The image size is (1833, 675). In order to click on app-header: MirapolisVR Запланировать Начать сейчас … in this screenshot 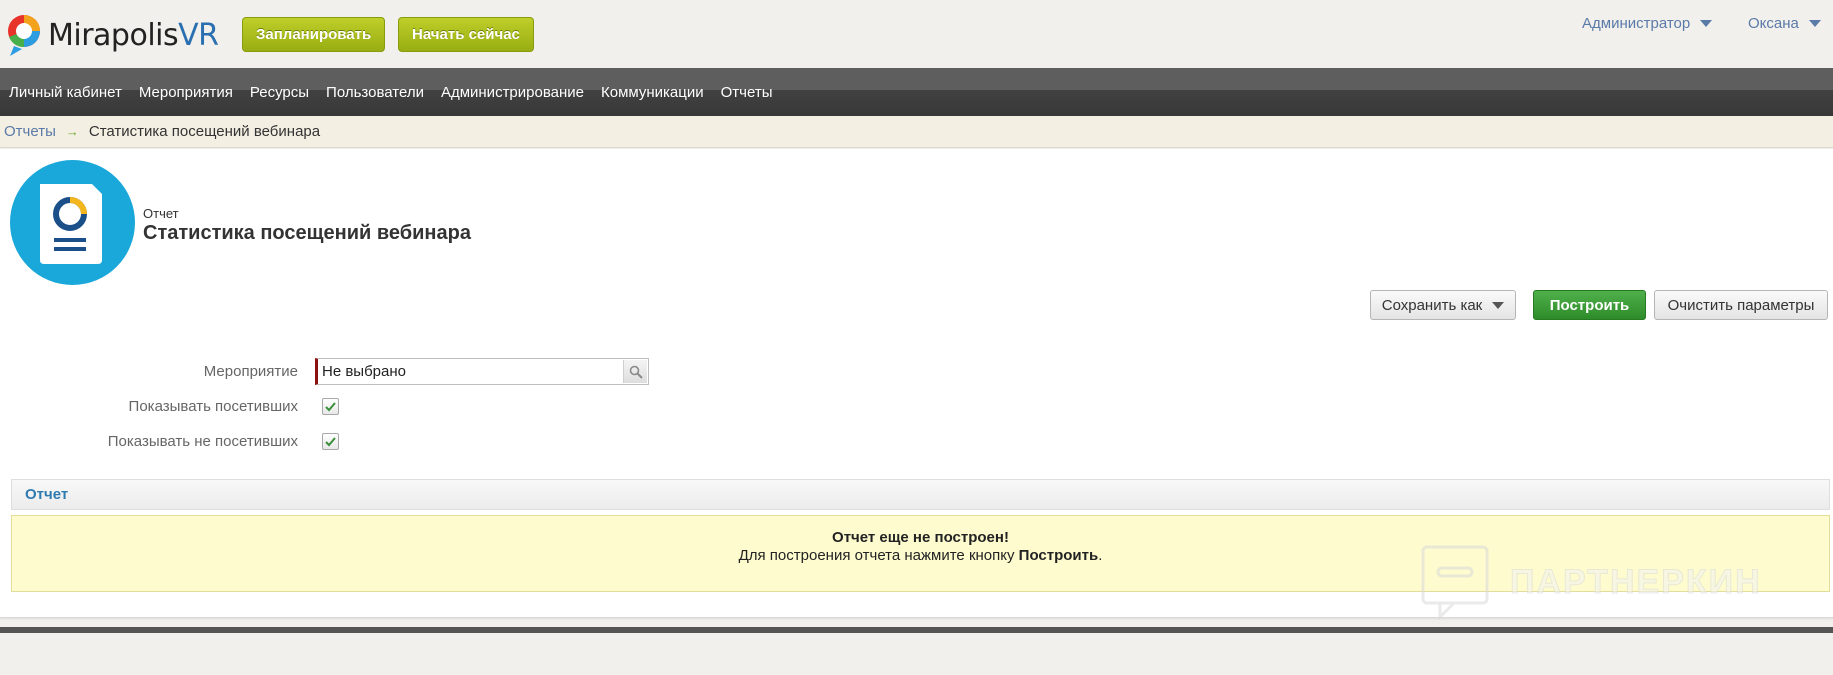, I will do `click(916, 34)`.